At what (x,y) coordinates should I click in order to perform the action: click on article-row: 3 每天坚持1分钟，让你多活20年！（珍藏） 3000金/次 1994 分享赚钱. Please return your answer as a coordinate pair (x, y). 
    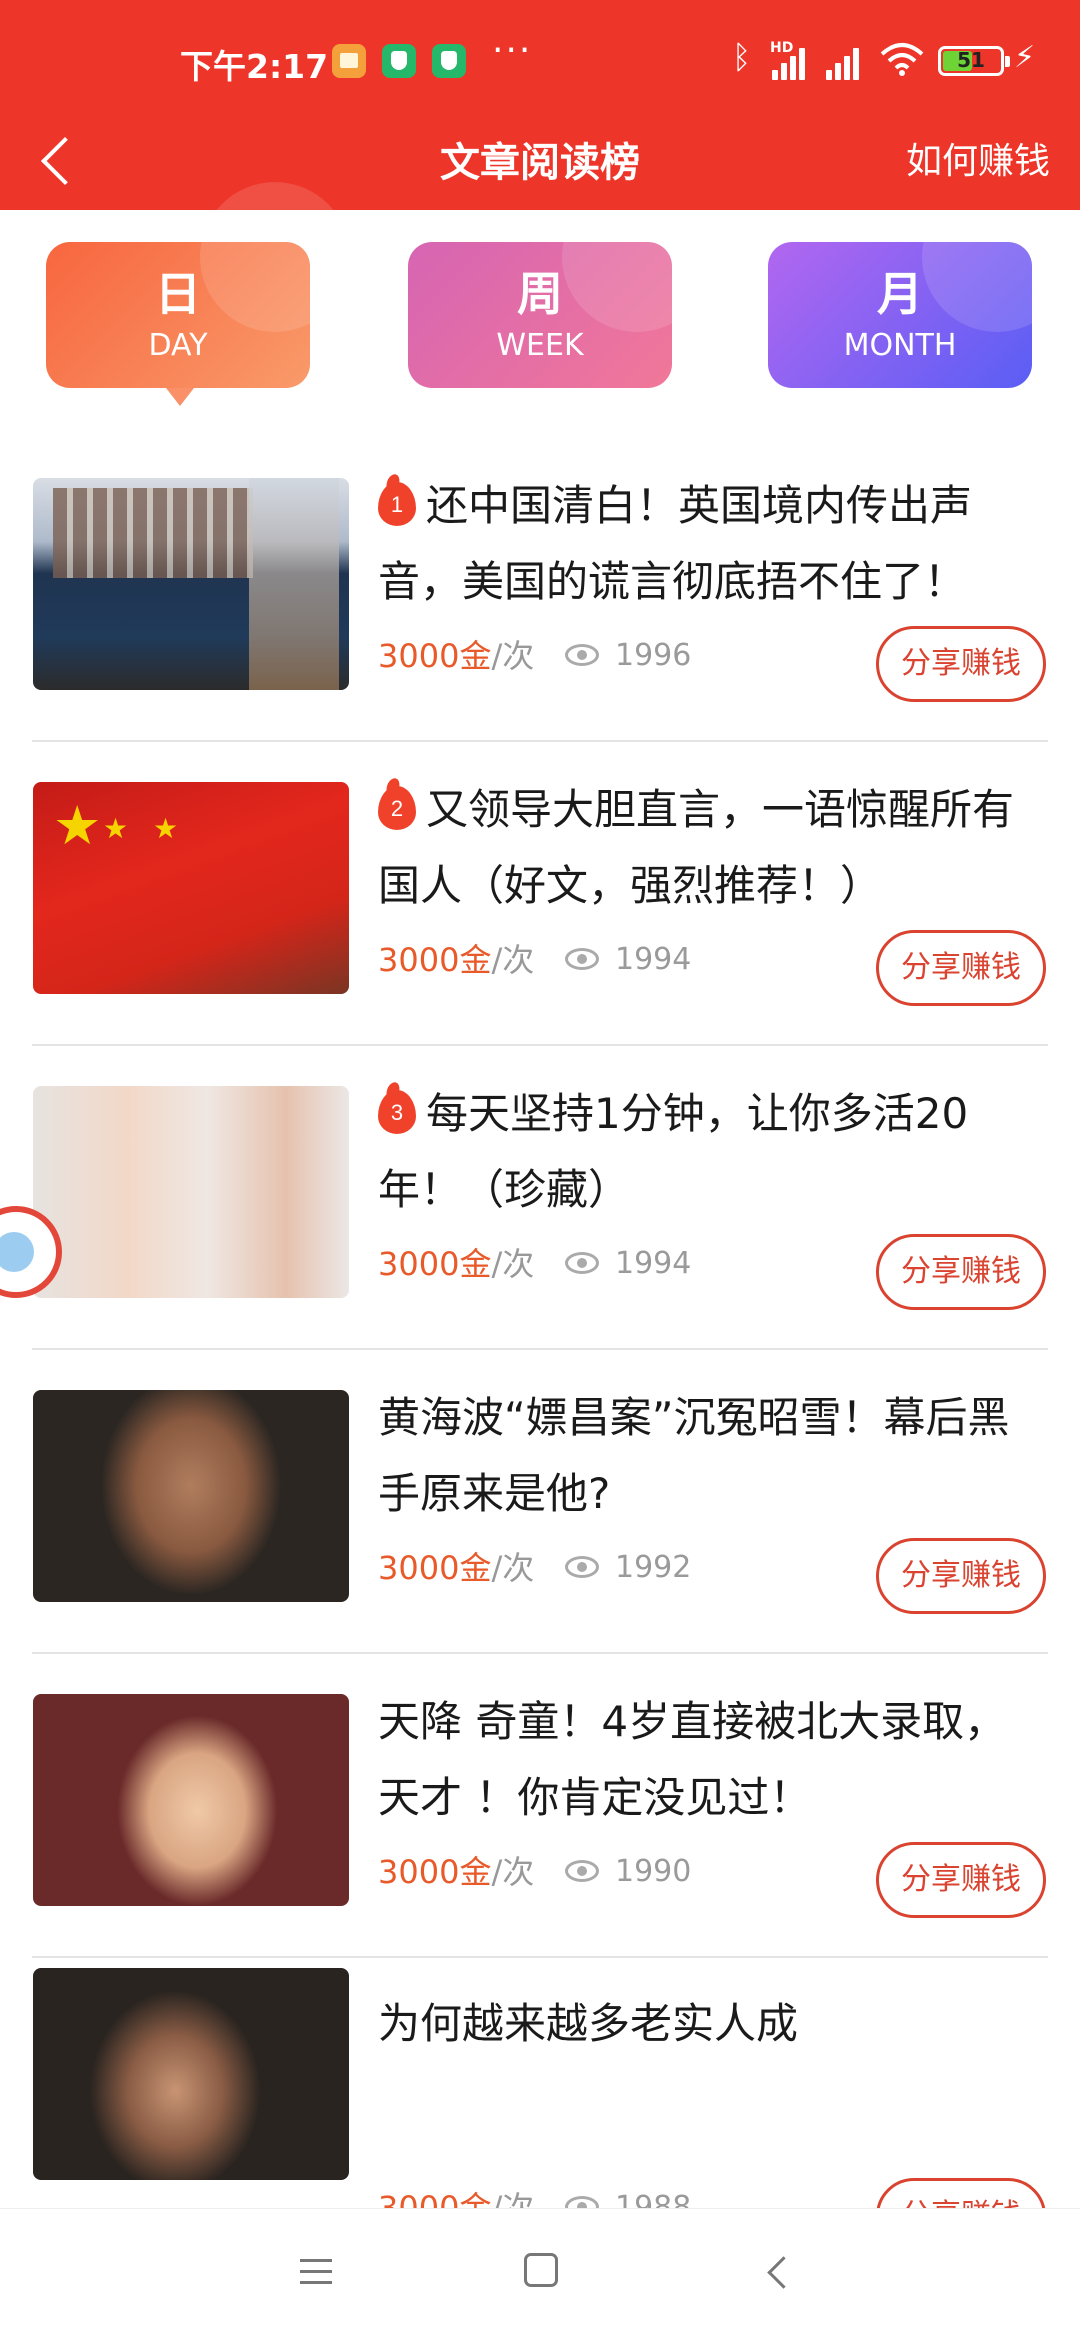
    Looking at the image, I should click on (540, 1198).